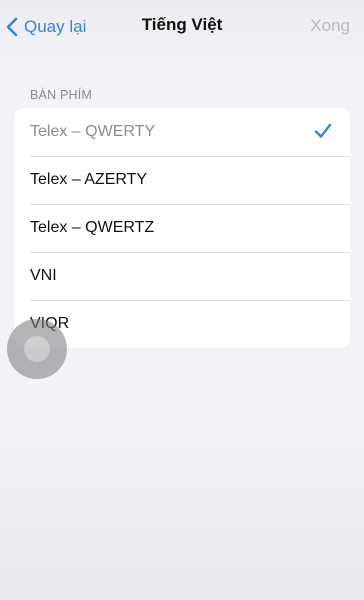  I want to click on keyboard-option-label: Telex – AZERTY, so click(89, 179).